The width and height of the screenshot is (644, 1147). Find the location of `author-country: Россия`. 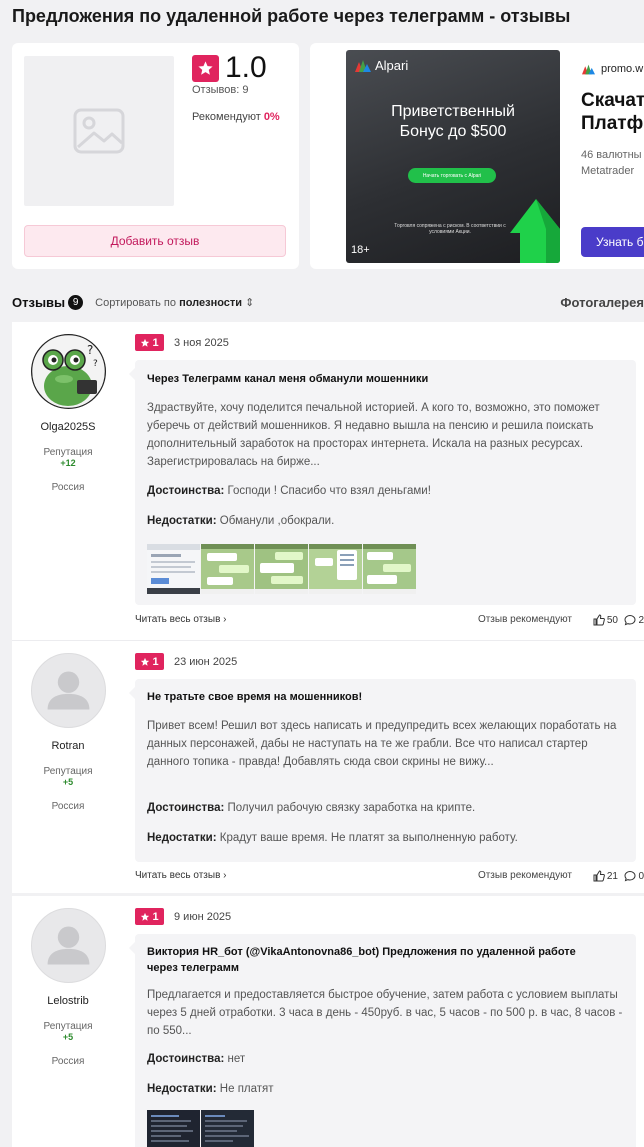

author-country: Россия is located at coordinates (68, 1061).